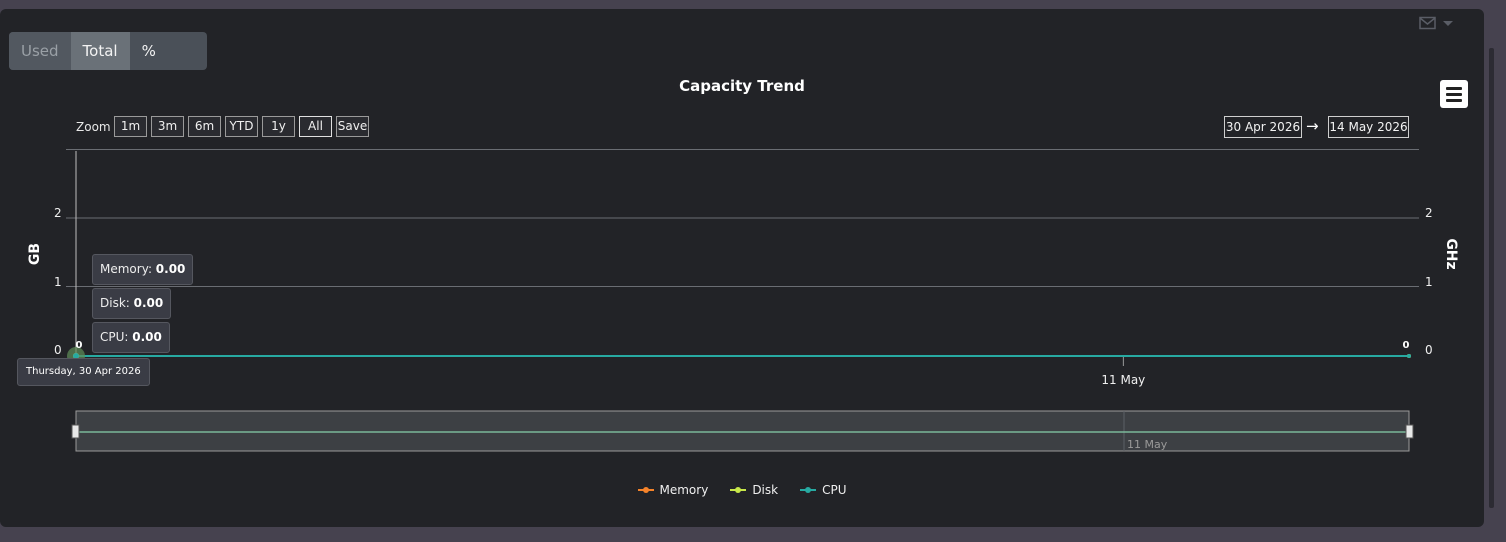  I want to click on legend-swatch-cpu, so click(808, 490).